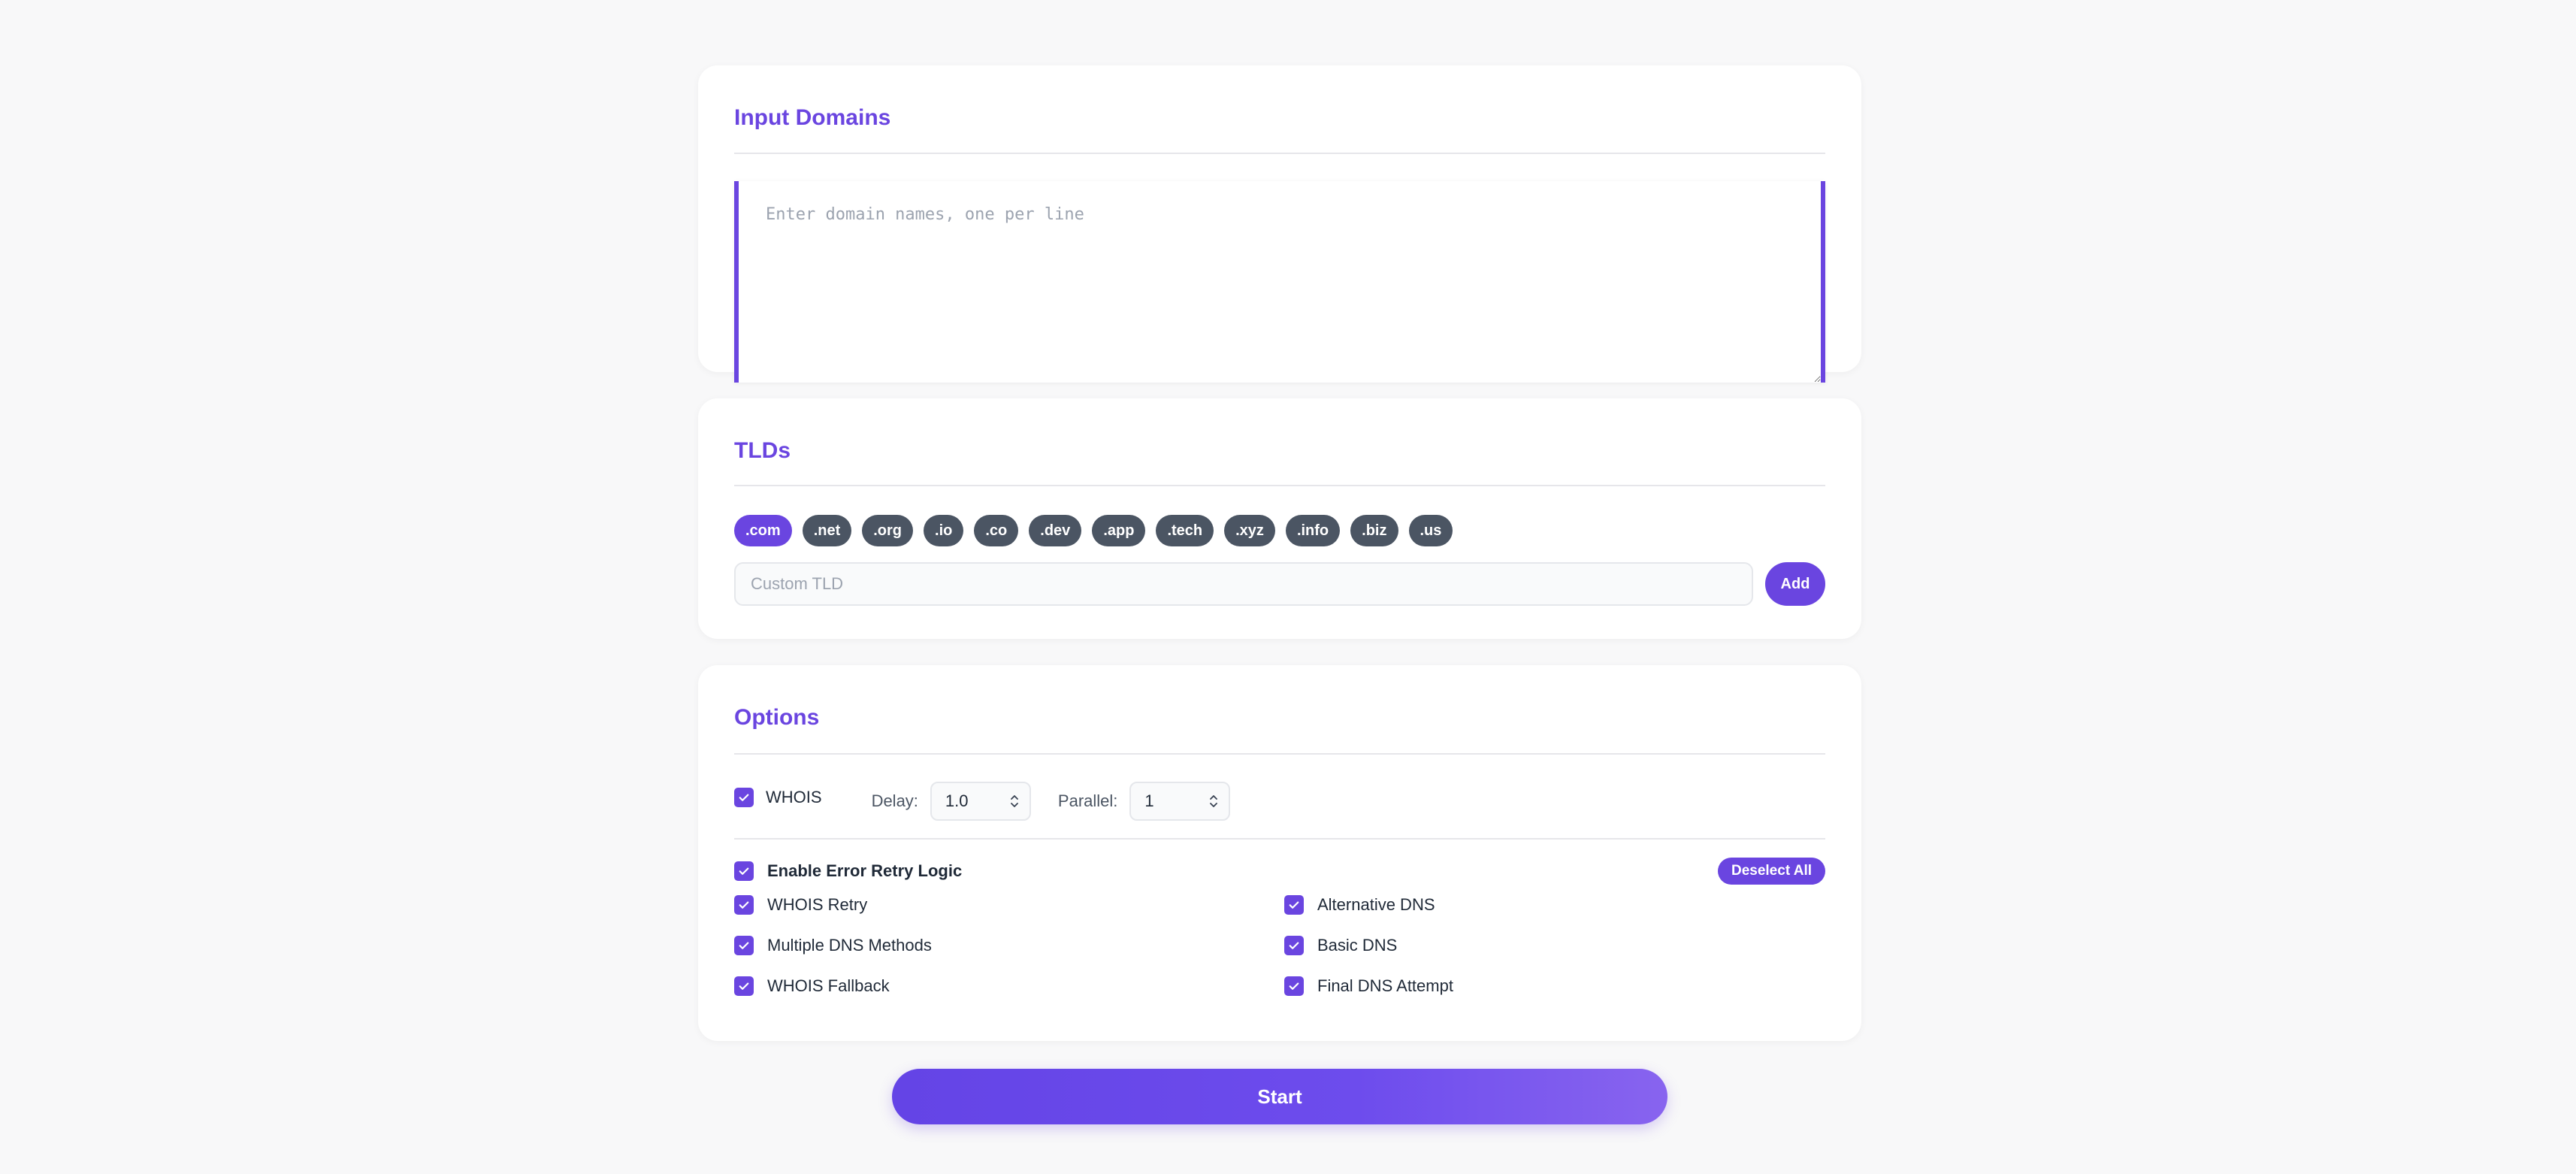 This screenshot has height=1174, width=2576. I want to click on whois-label: WHOIS, so click(794, 797).